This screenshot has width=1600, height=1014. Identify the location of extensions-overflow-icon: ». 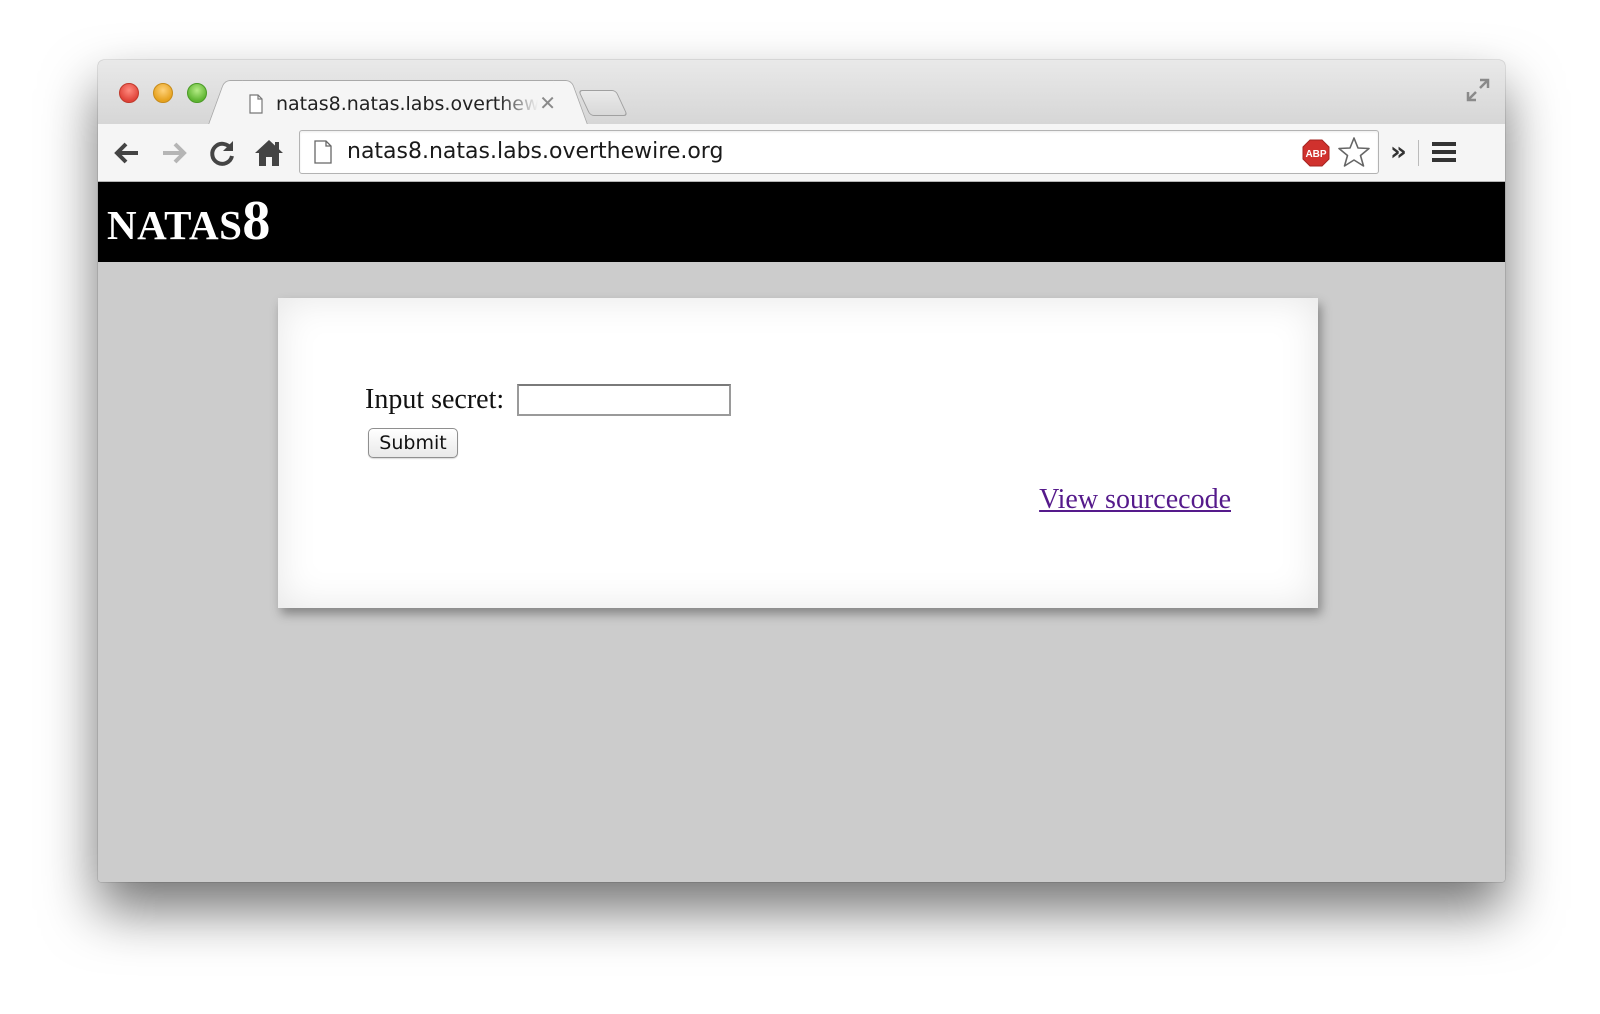
(1398, 152).